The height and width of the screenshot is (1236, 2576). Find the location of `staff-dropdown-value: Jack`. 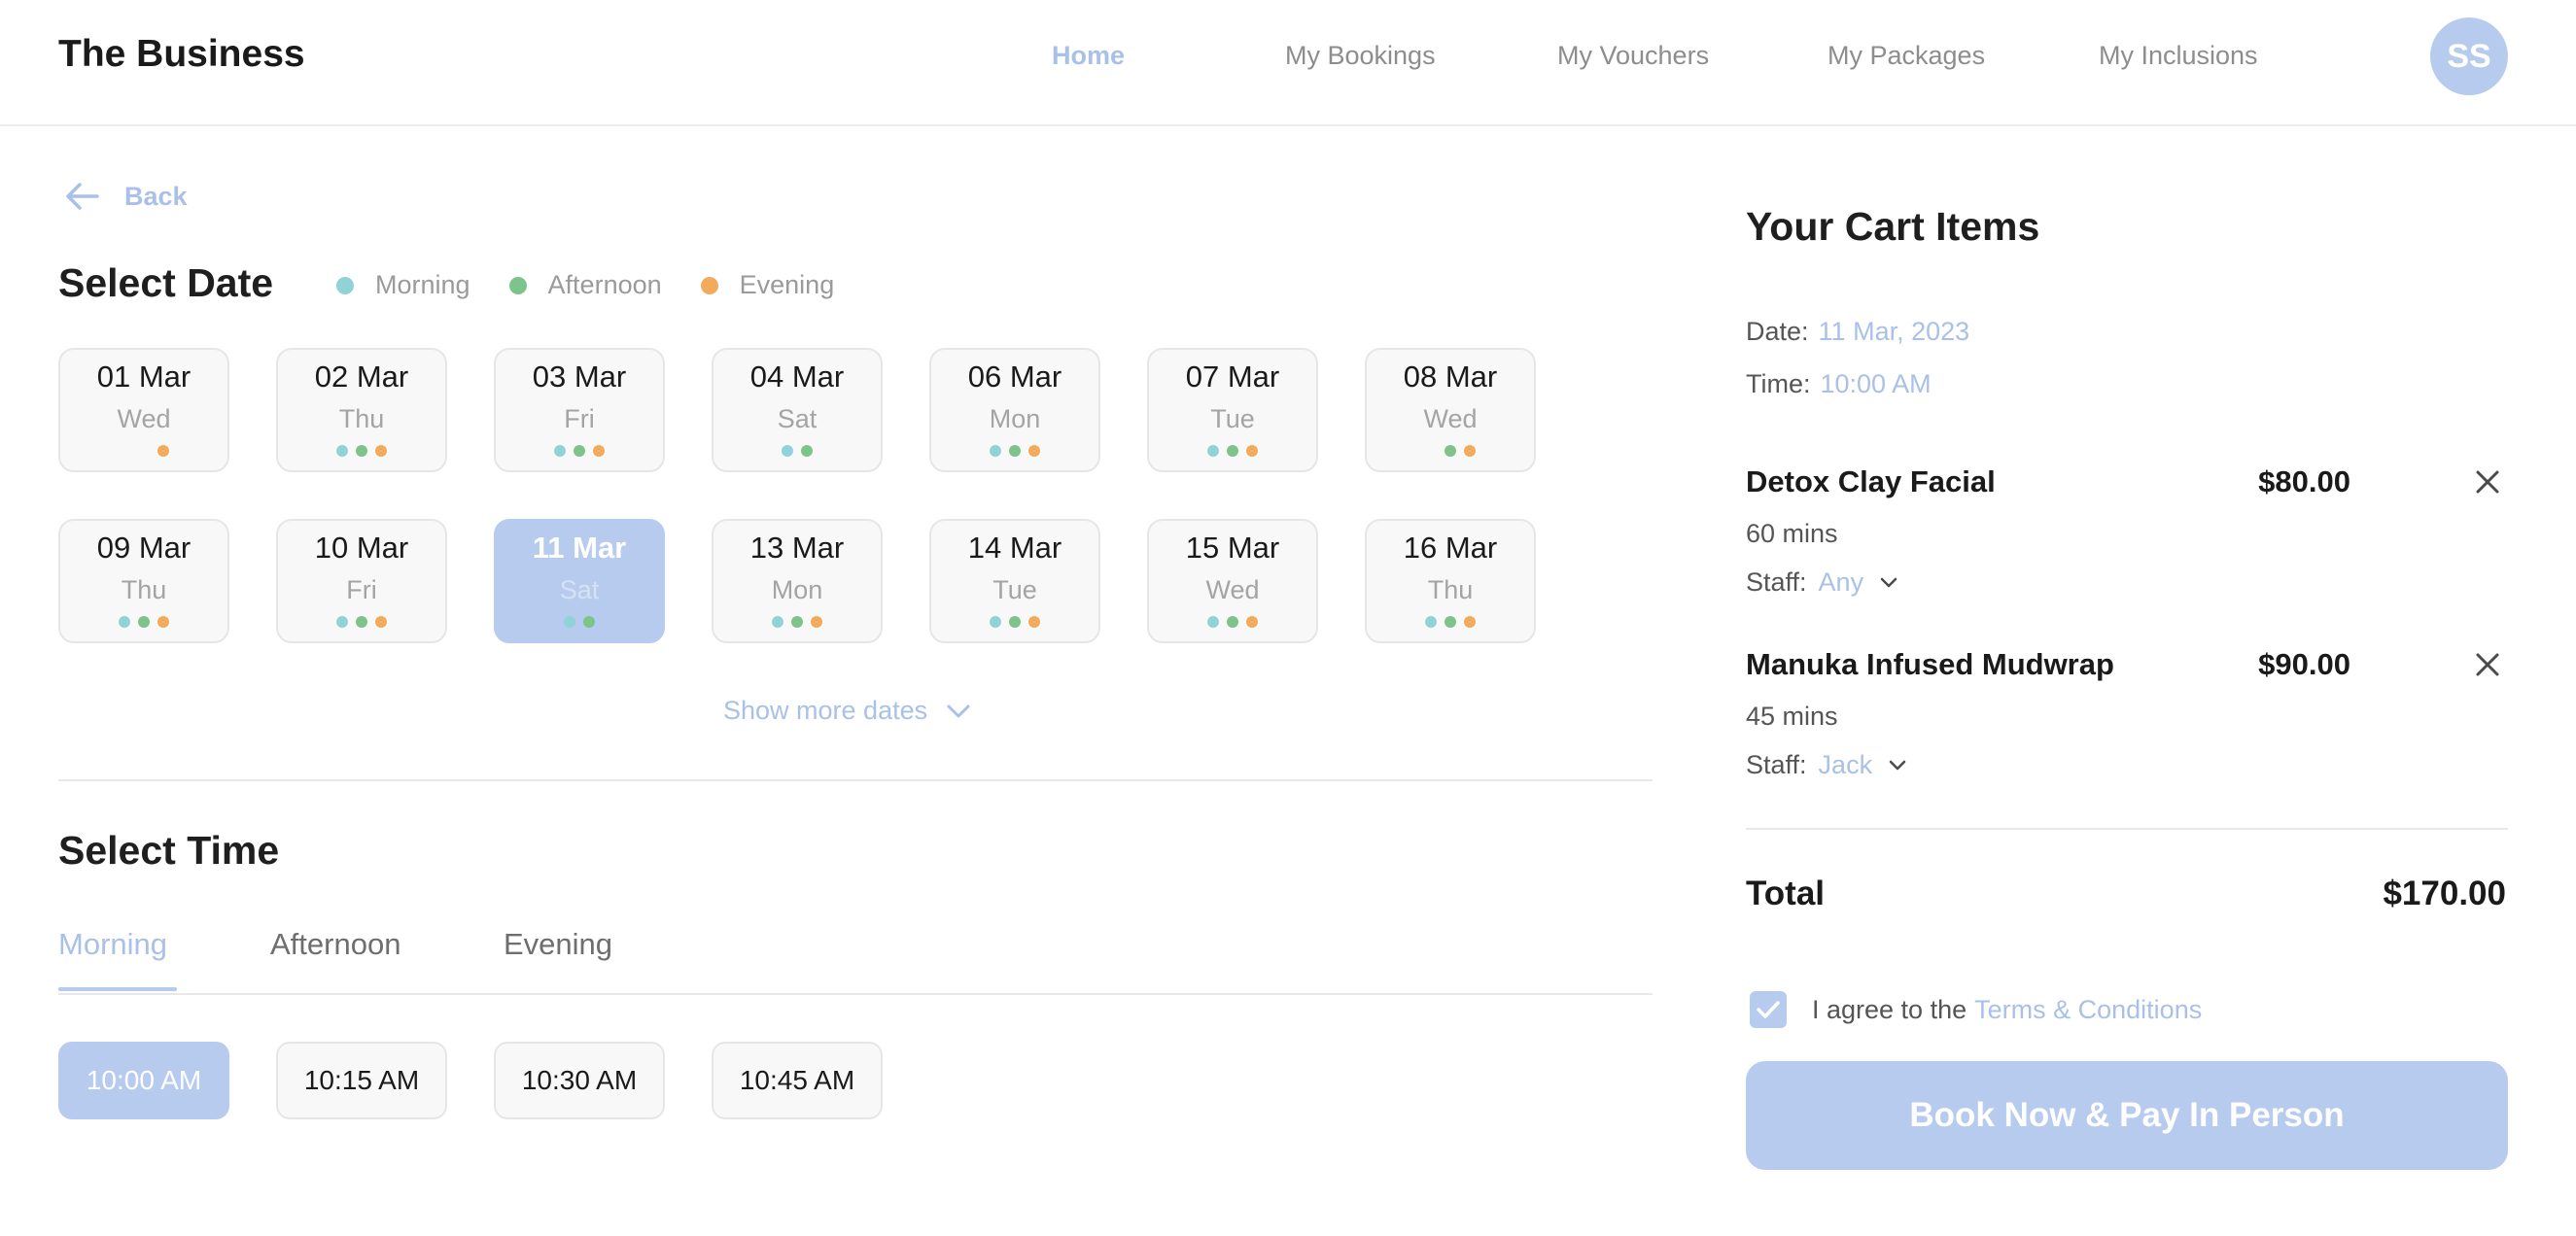

staff-dropdown-value: Jack is located at coordinates (1846, 765).